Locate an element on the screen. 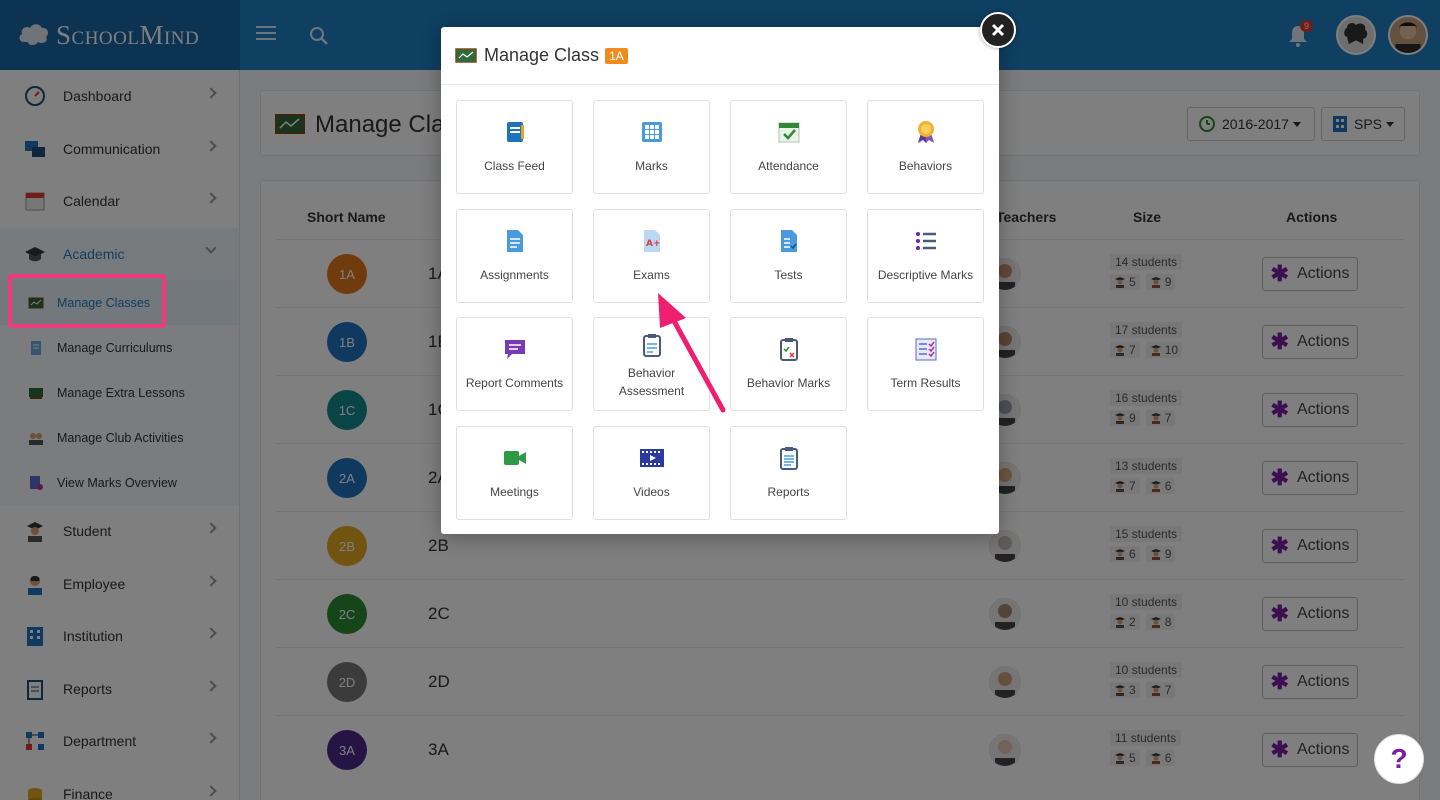  tile-meetings: Meetings is located at coordinates (514, 472).